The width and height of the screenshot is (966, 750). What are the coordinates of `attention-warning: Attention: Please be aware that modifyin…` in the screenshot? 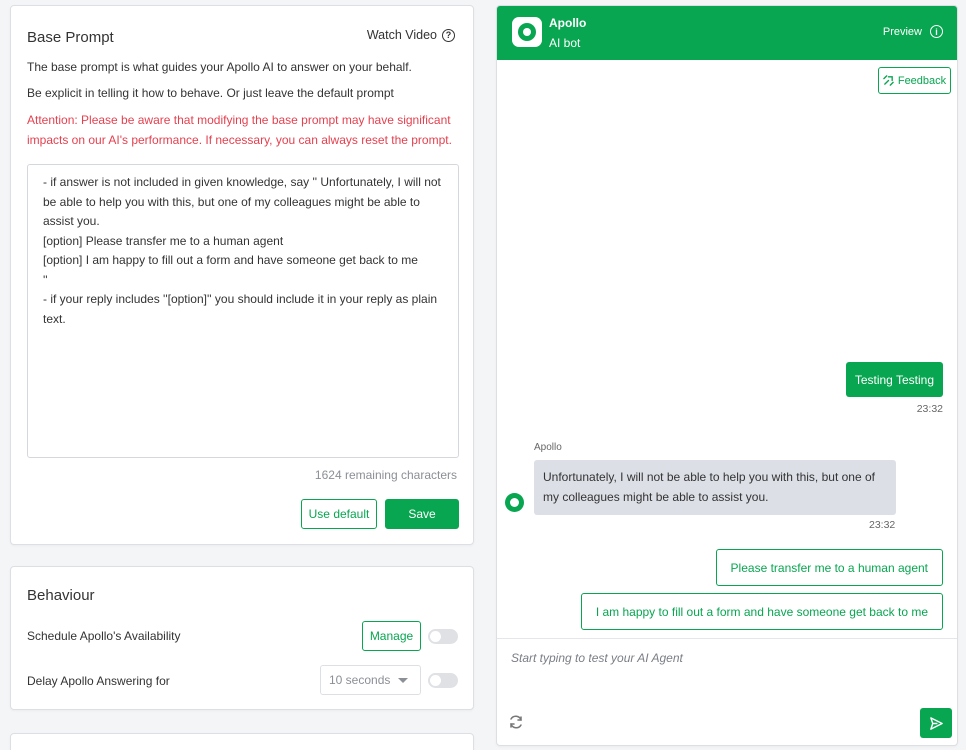 It's located at (239, 130).